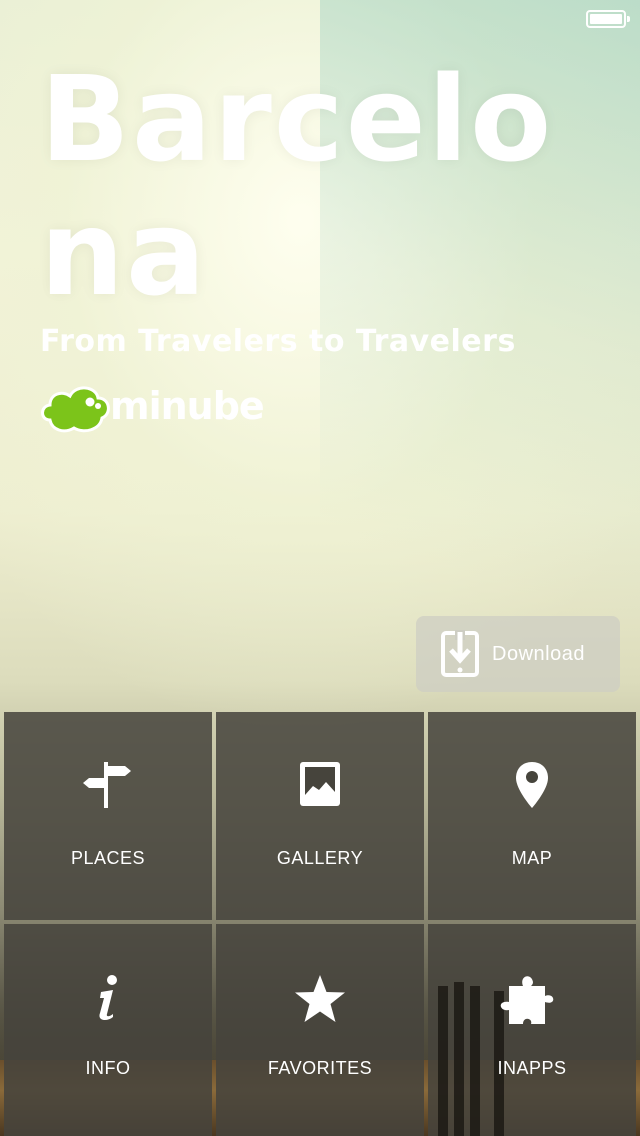 The image size is (640, 1136). What do you see at coordinates (532, 816) in the screenshot?
I see `menu-tile-map: MAP` at bounding box center [532, 816].